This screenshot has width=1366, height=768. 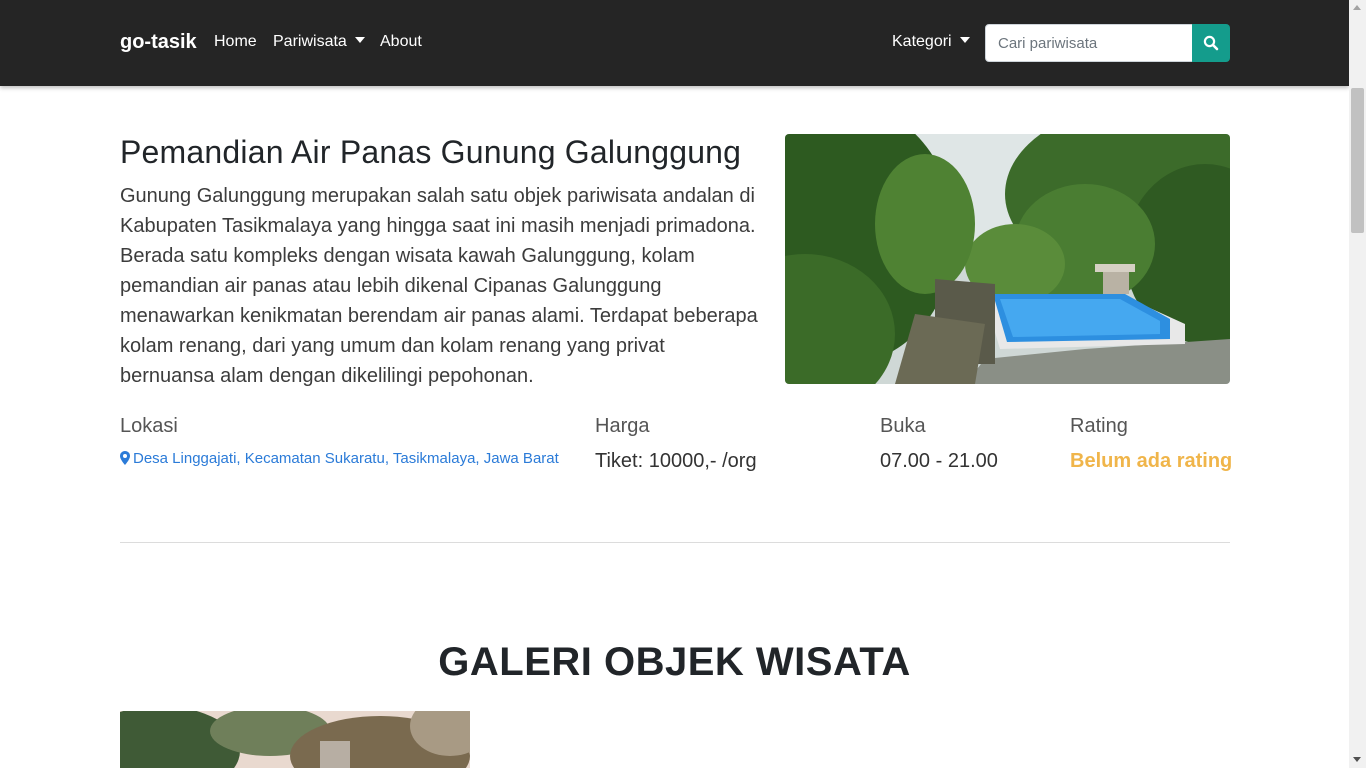 I want to click on brand-logo: go-tasik, so click(x=158, y=42).